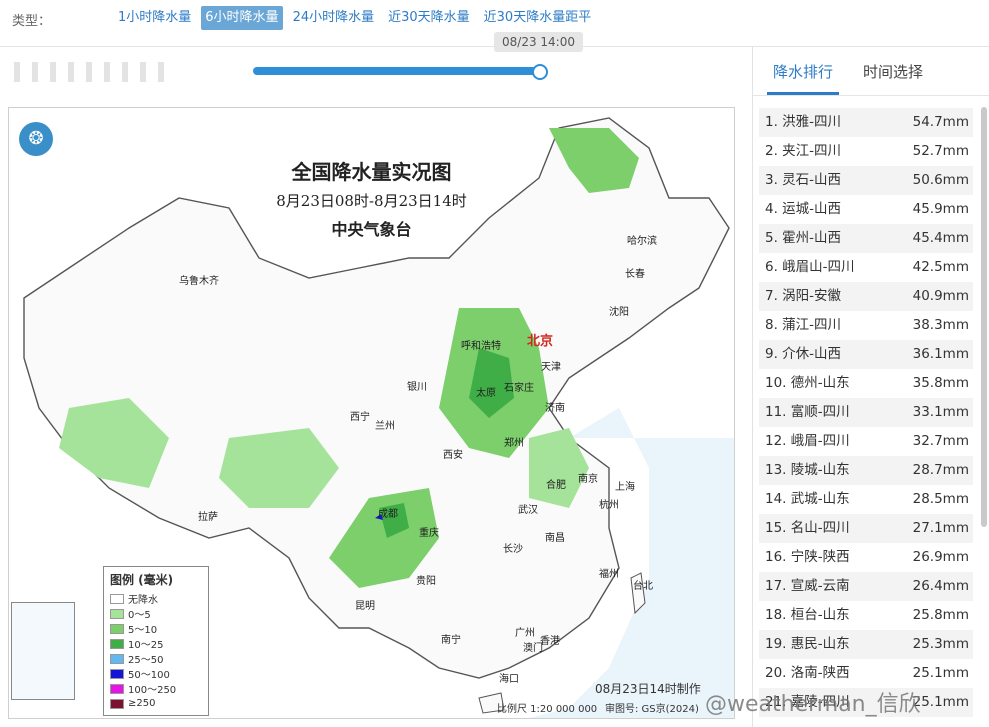  Describe the element at coordinates (32, 21) in the screenshot. I see `type-label: 类型：` at that location.